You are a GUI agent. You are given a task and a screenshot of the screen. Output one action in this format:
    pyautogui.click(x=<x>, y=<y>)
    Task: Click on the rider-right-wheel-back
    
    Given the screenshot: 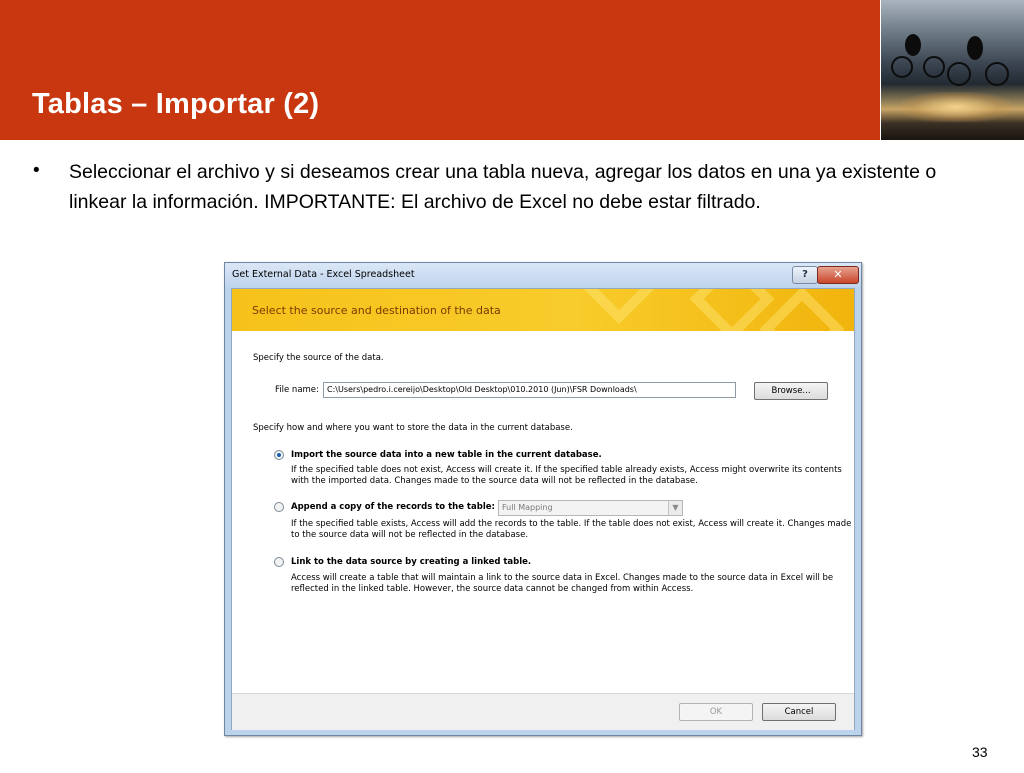 What is the action you would take?
    pyautogui.click(x=959, y=74)
    